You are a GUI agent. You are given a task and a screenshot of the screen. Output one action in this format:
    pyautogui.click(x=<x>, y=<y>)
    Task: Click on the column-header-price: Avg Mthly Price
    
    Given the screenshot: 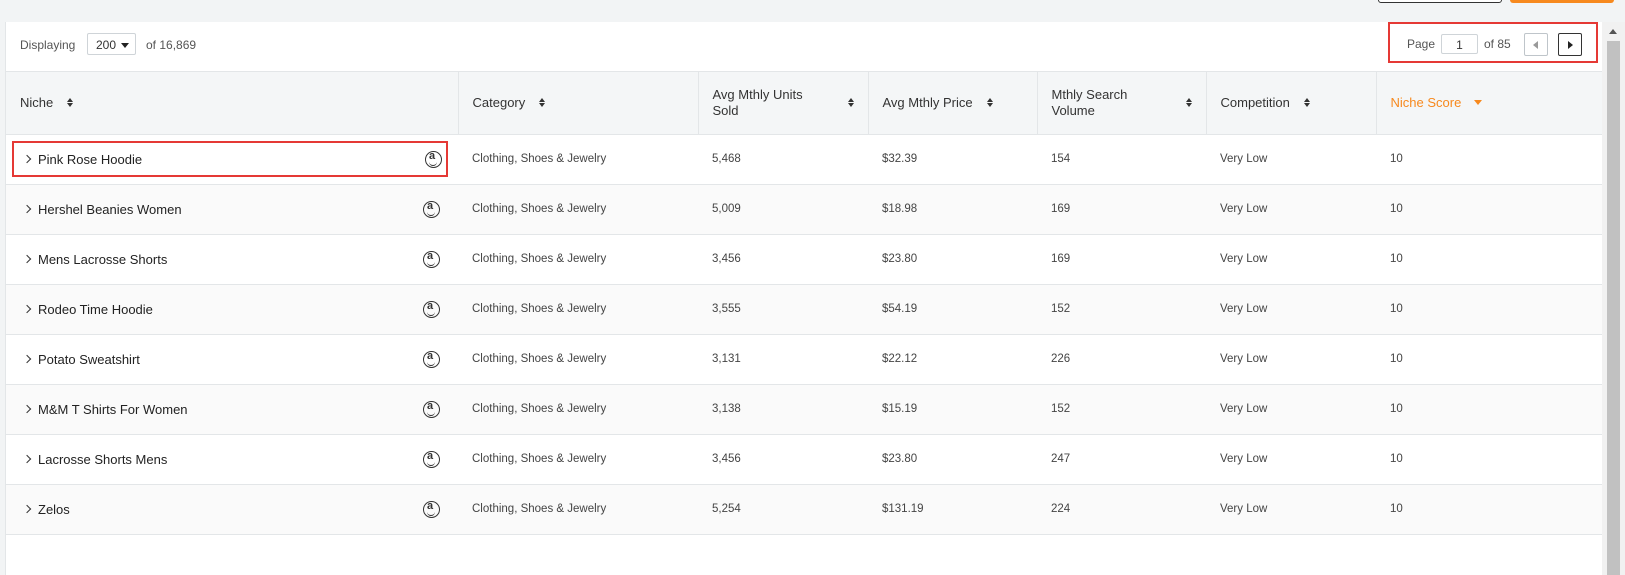 What is the action you would take?
    pyautogui.click(x=953, y=103)
    